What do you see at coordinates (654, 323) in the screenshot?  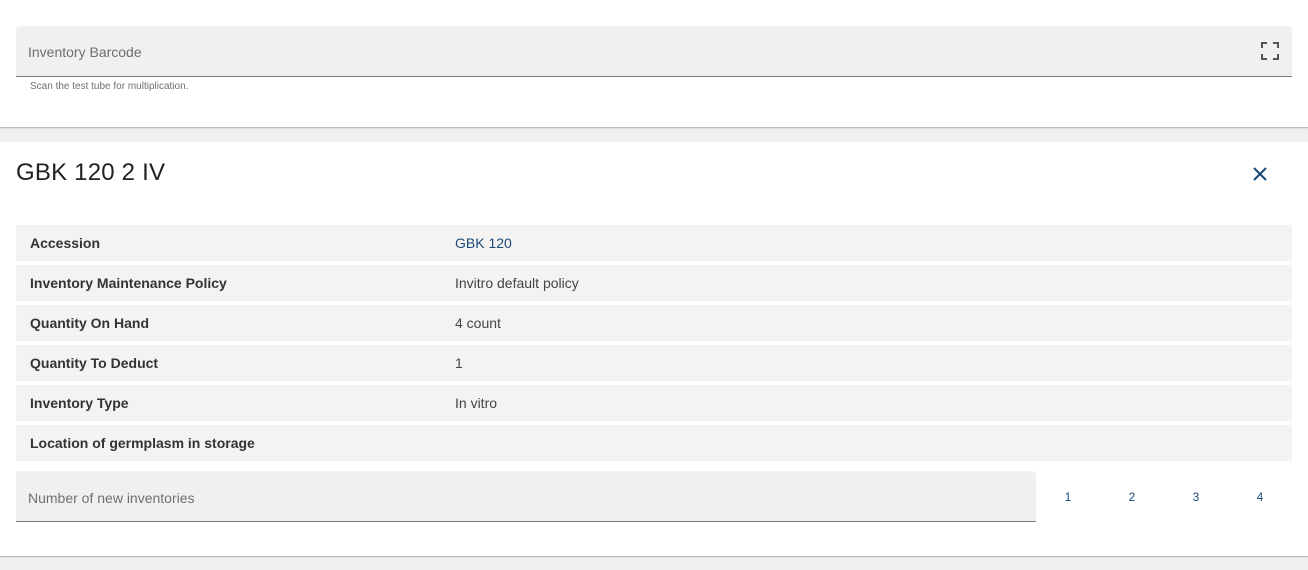 I see `detail-row-quantity-on-hand: Quantity On Hand 4 count` at bounding box center [654, 323].